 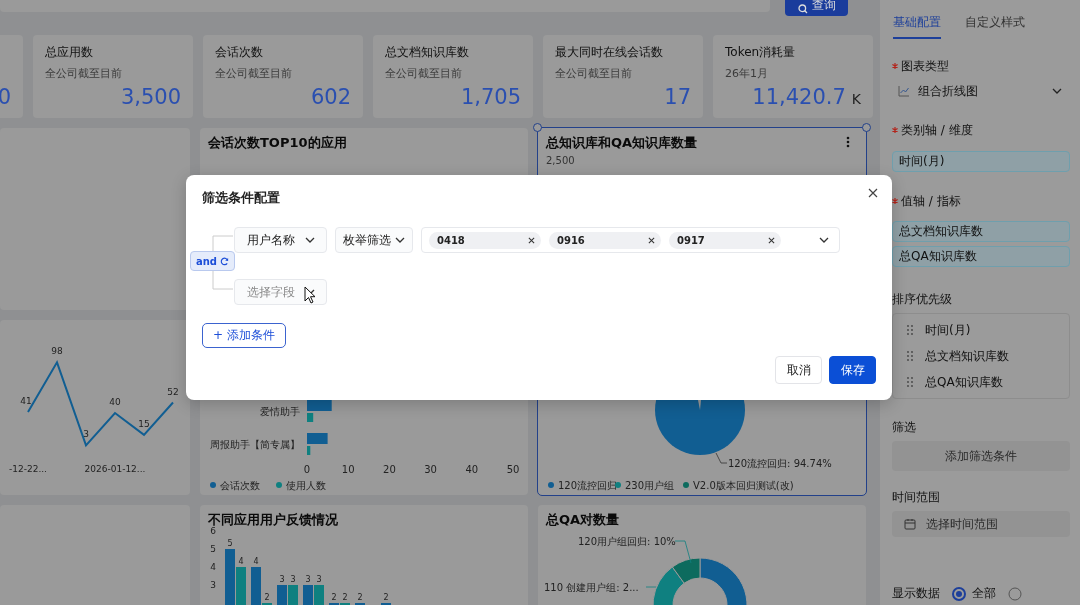 What do you see at coordinates (937, 130) in the screenshot?
I see `section-label: 类别轴 / 维度` at bounding box center [937, 130].